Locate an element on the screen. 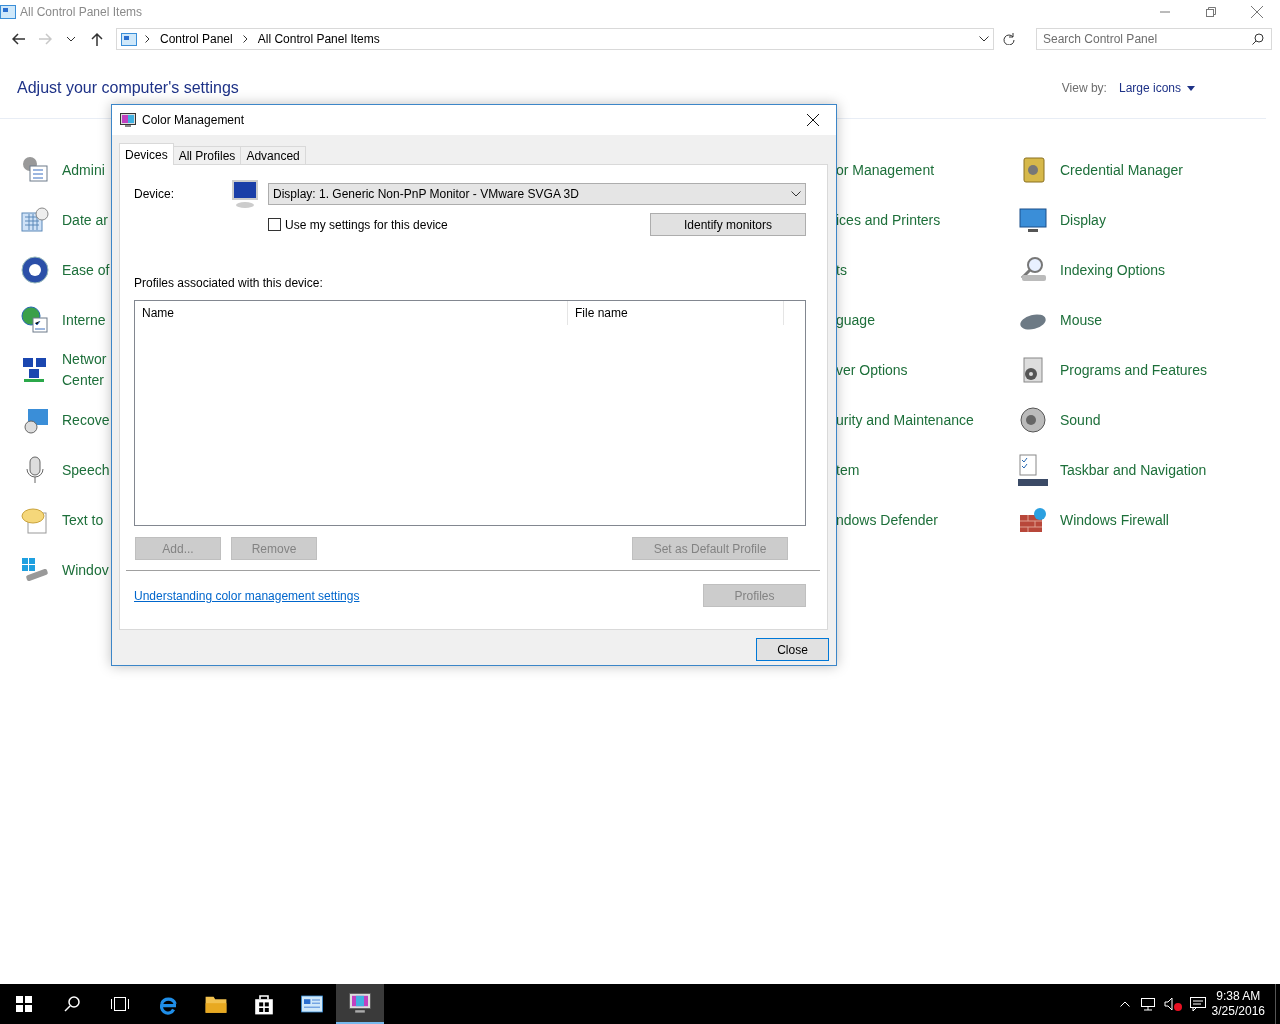 Image resolution: width=1280 pixels, height=1024 pixels. control-panel-item-link: Mouse is located at coordinates (1081, 320).